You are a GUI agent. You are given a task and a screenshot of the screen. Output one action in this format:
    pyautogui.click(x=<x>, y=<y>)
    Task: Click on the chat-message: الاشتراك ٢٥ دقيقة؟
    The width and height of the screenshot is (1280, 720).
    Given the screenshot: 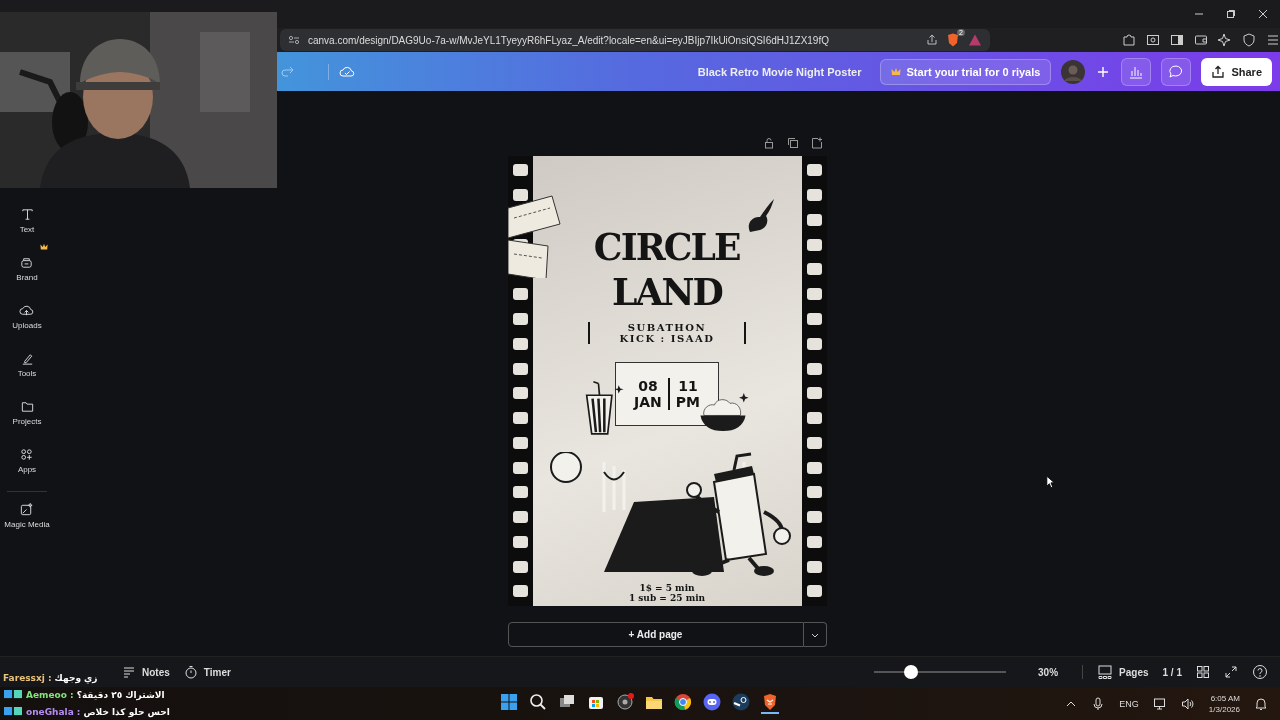 What is the action you would take?
    pyautogui.click(x=120, y=694)
    